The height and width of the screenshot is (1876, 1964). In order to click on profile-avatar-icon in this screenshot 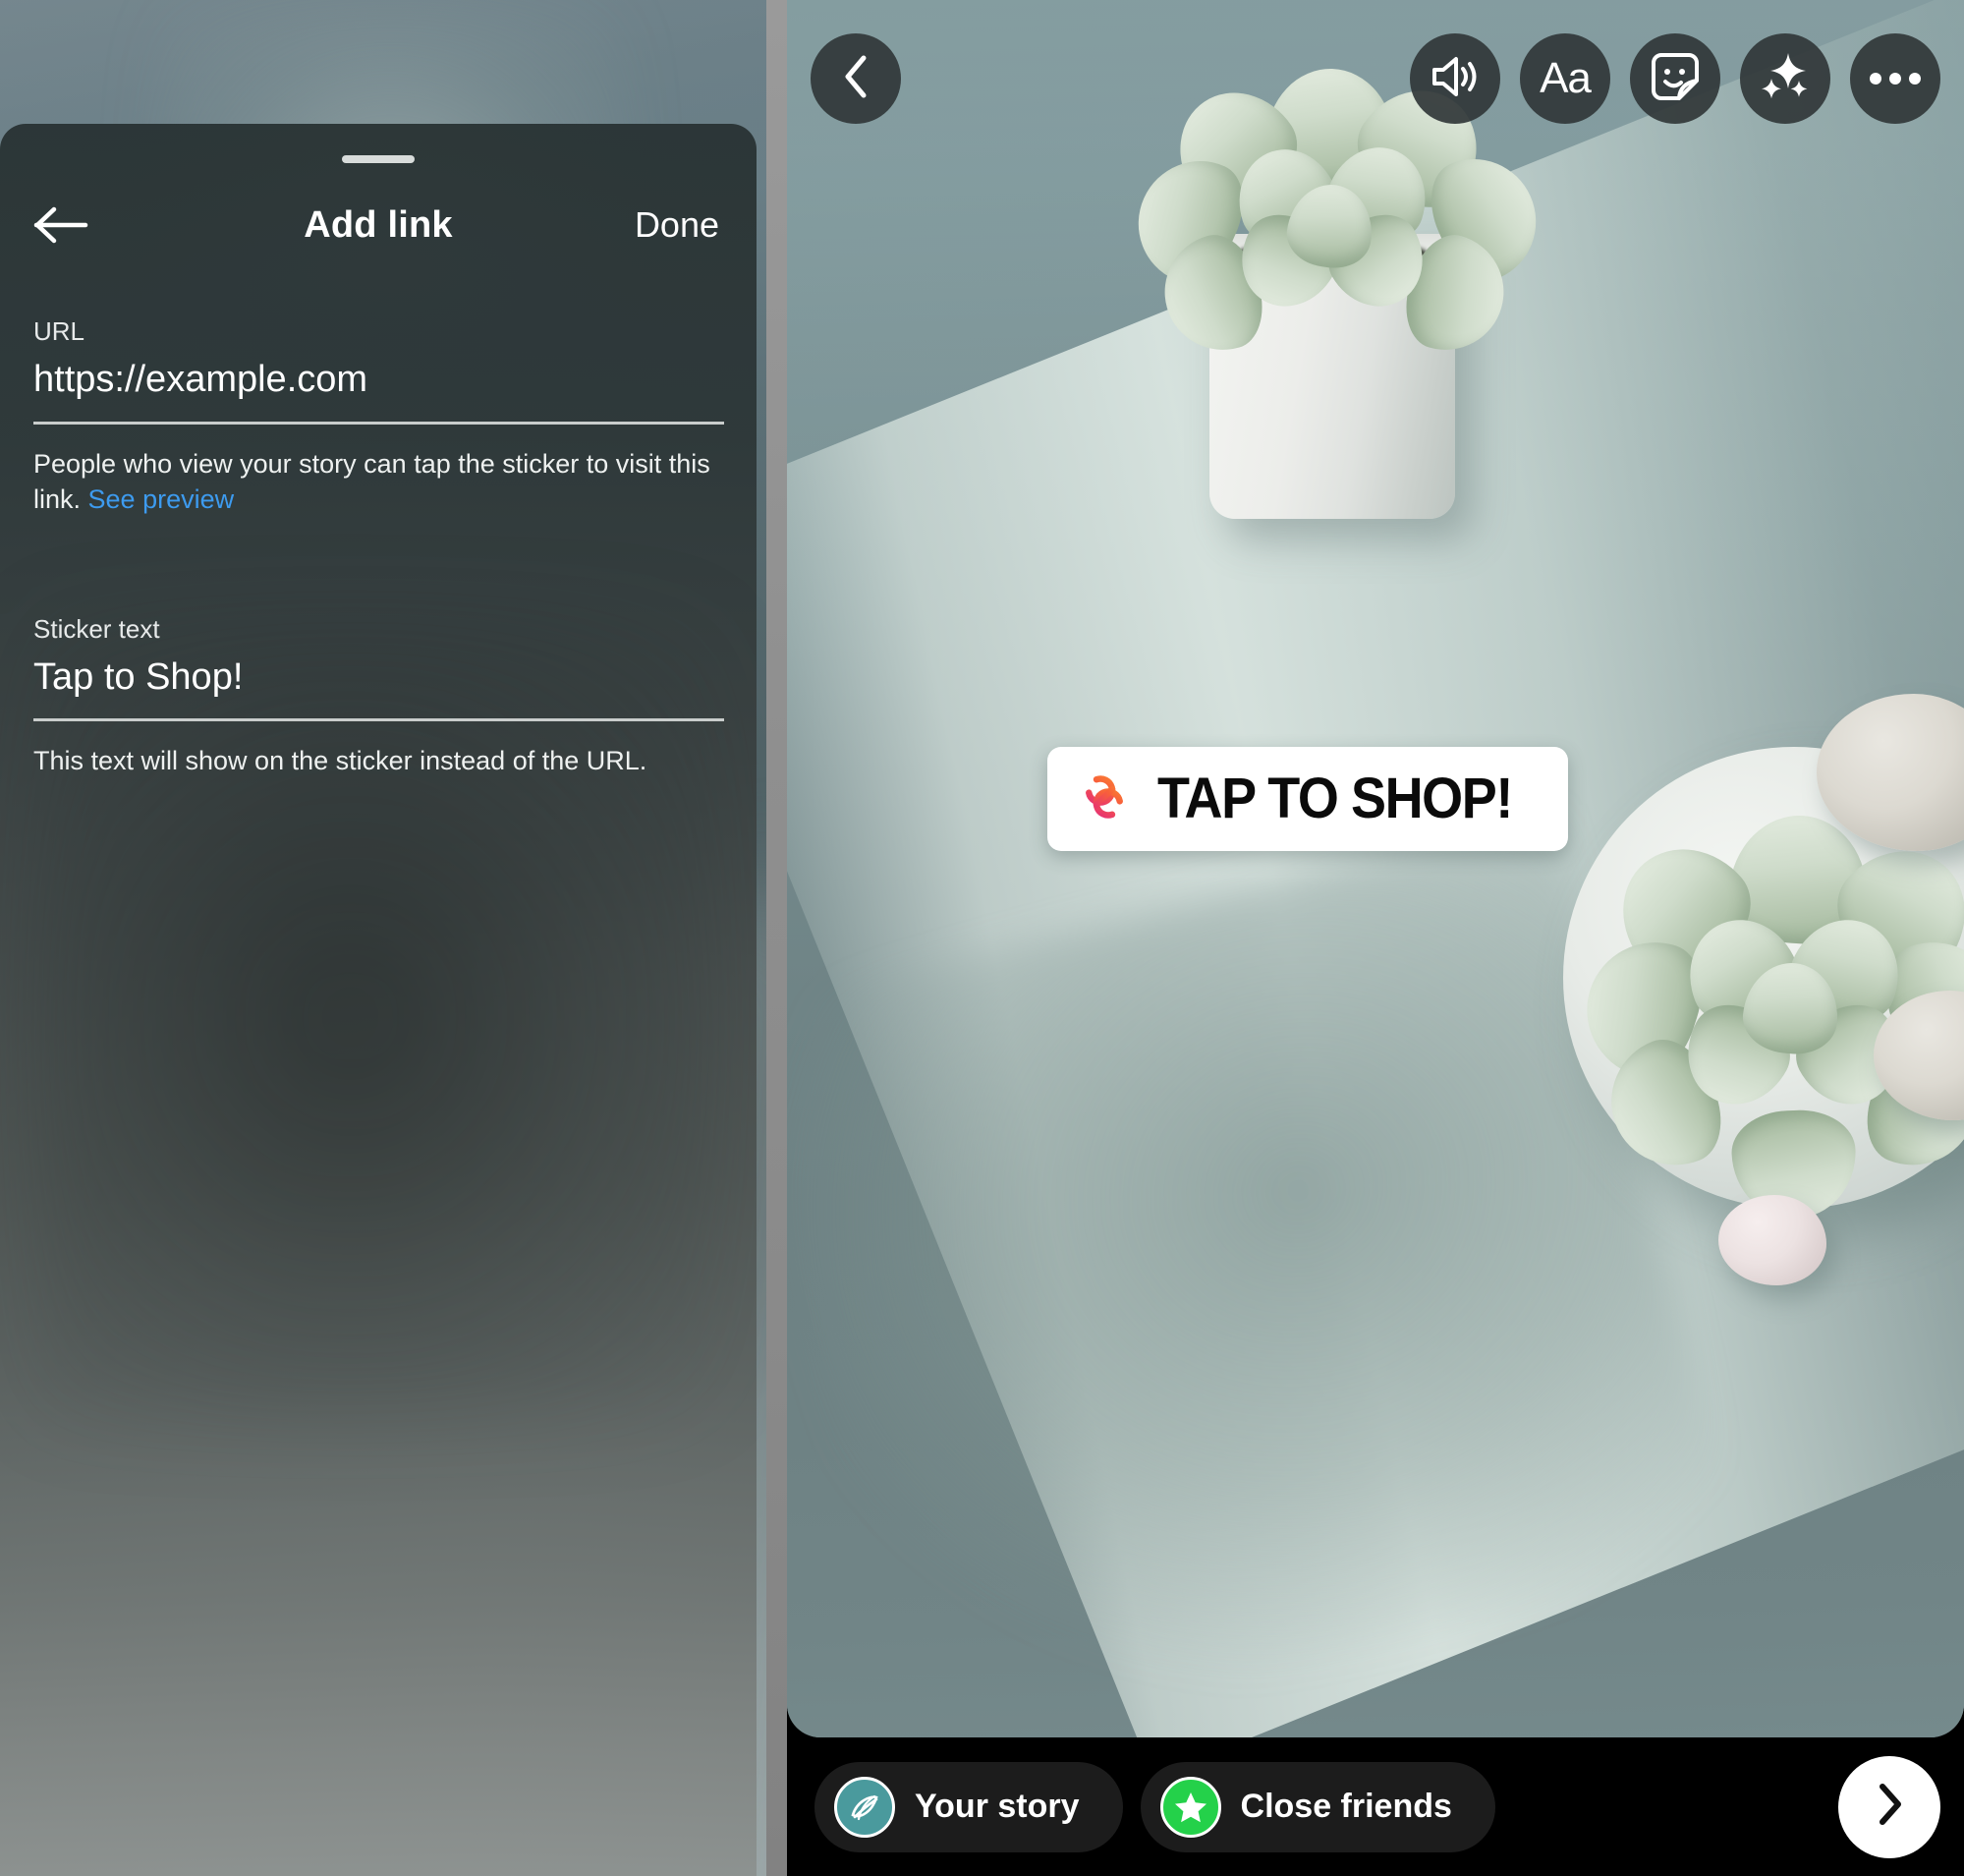, I will do `click(865, 1807)`.